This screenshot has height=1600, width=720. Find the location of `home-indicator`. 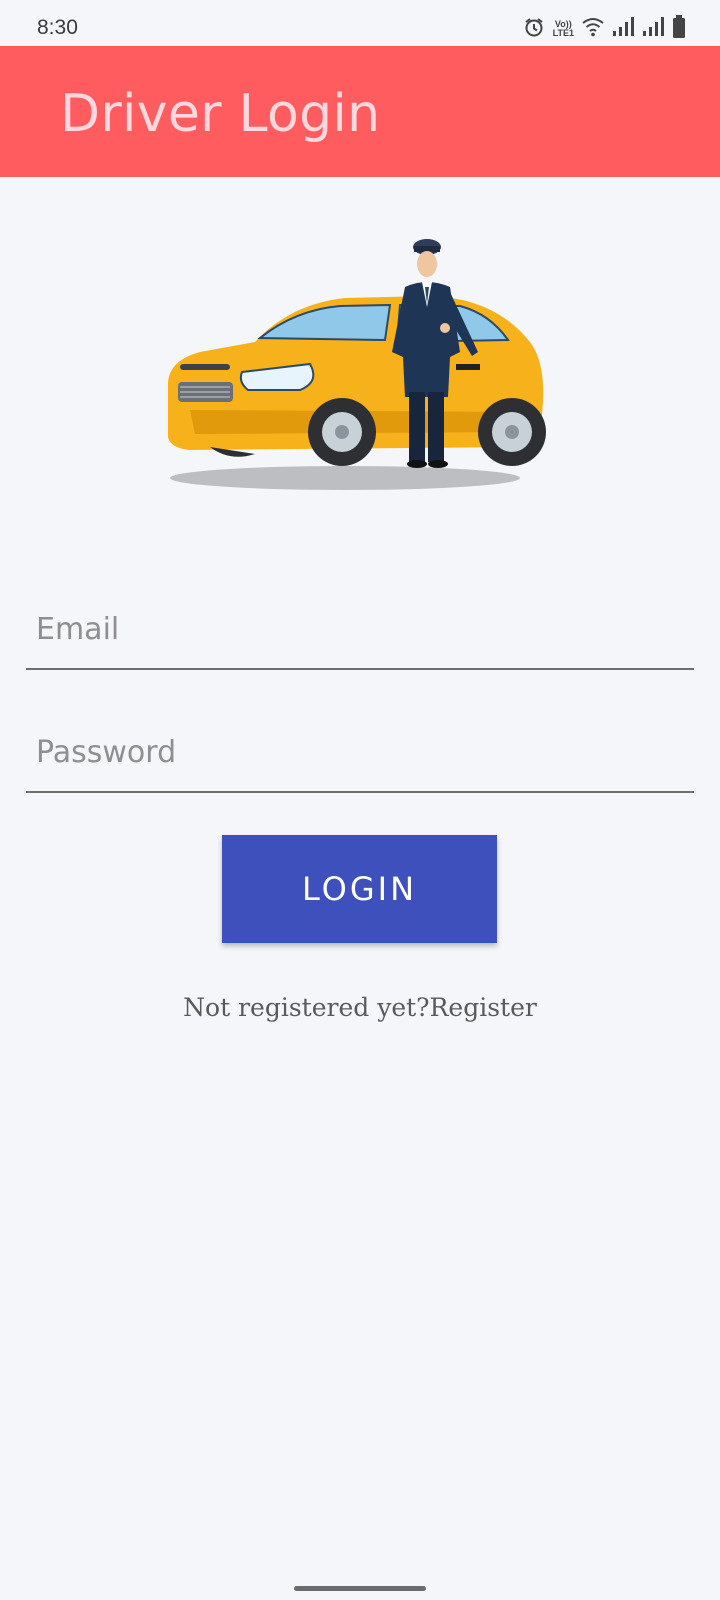

home-indicator is located at coordinates (360, 1588).